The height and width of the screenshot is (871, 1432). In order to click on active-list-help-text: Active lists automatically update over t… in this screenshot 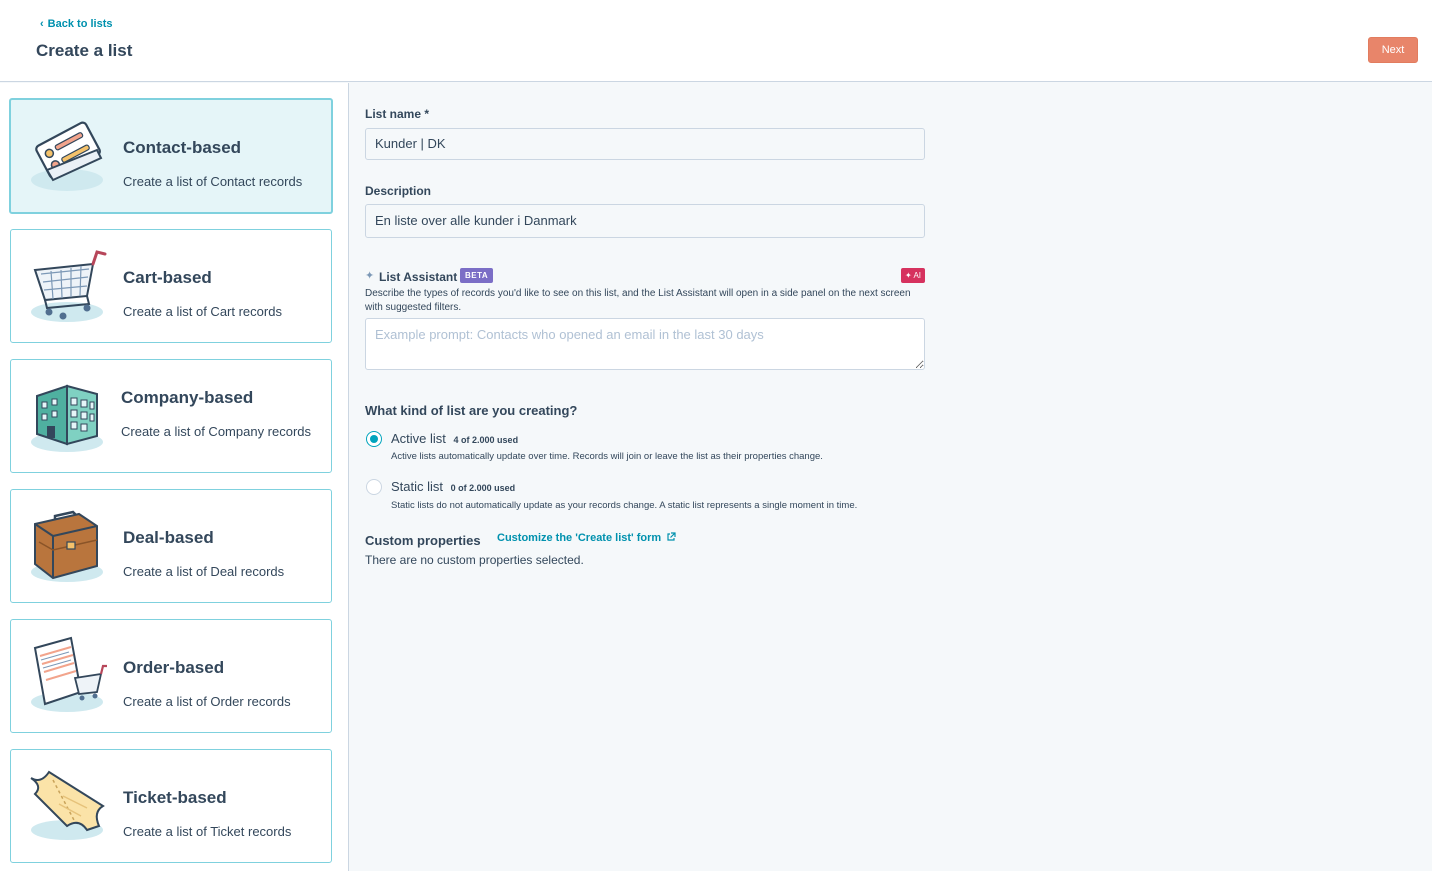, I will do `click(607, 456)`.